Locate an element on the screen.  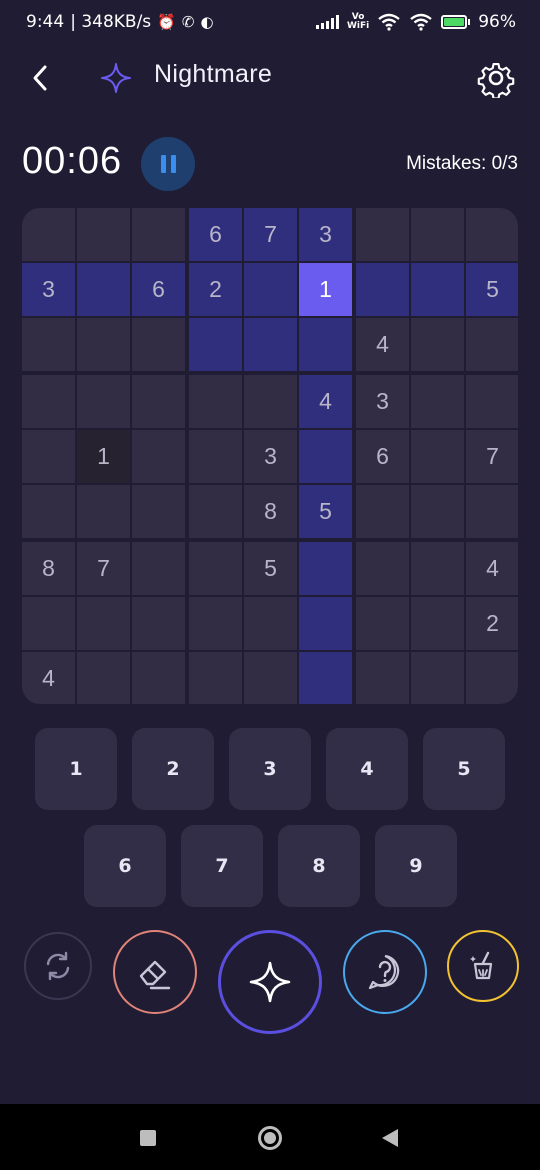
board-cell-r2c2 is located at coordinates (103, 289).